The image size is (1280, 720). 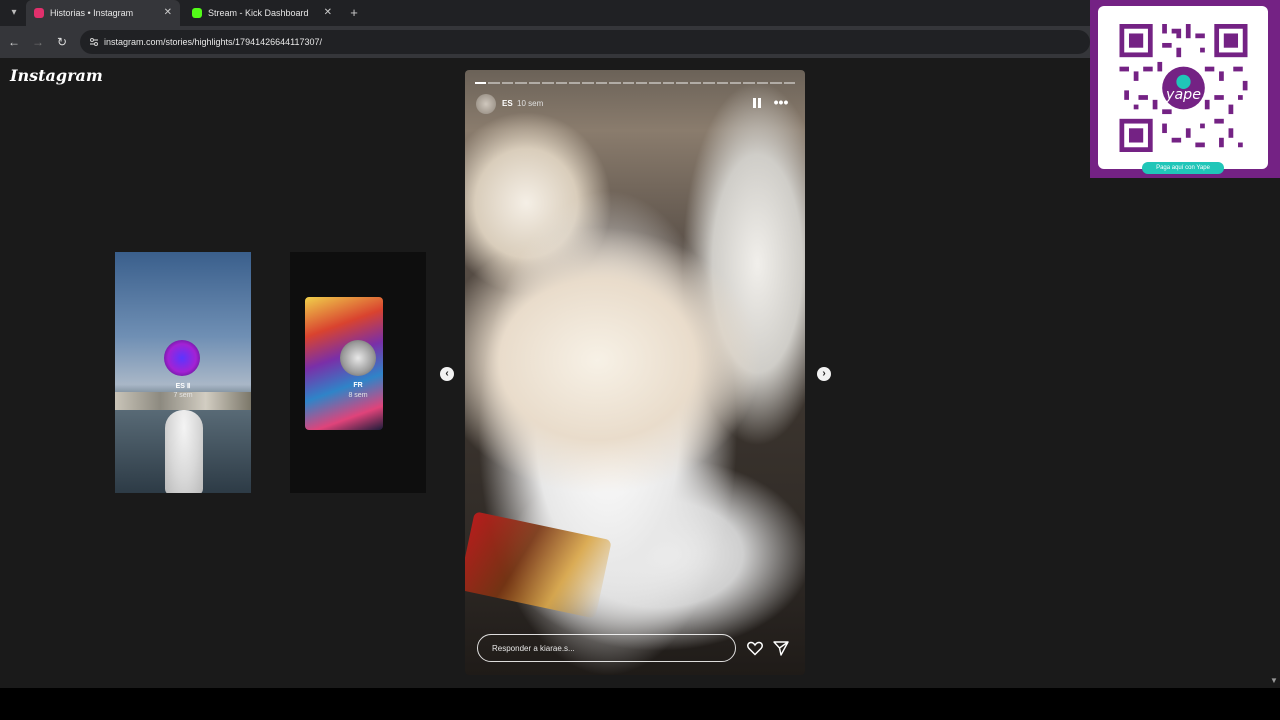 What do you see at coordinates (447, 374) in the screenshot?
I see `chevron-left-icon: ‹` at bounding box center [447, 374].